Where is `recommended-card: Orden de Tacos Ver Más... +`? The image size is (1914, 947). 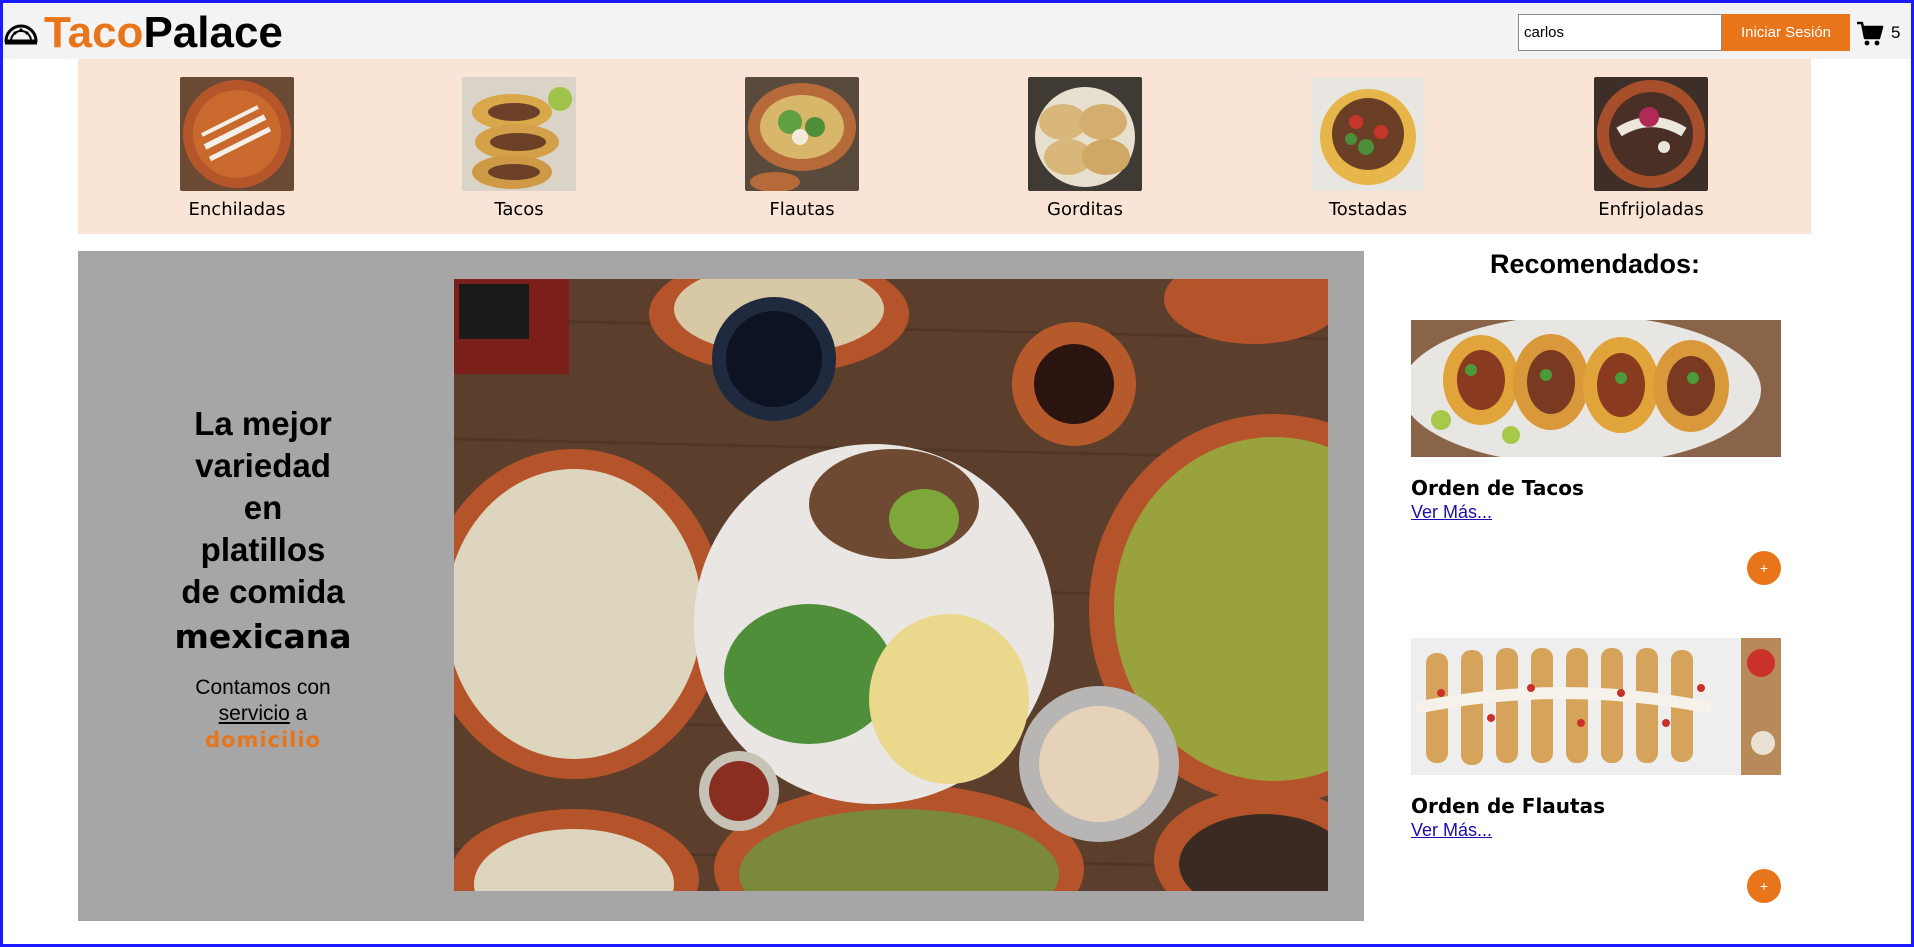 recommended-card: Orden de Tacos Ver Más... + is located at coordinates (1591, 450).